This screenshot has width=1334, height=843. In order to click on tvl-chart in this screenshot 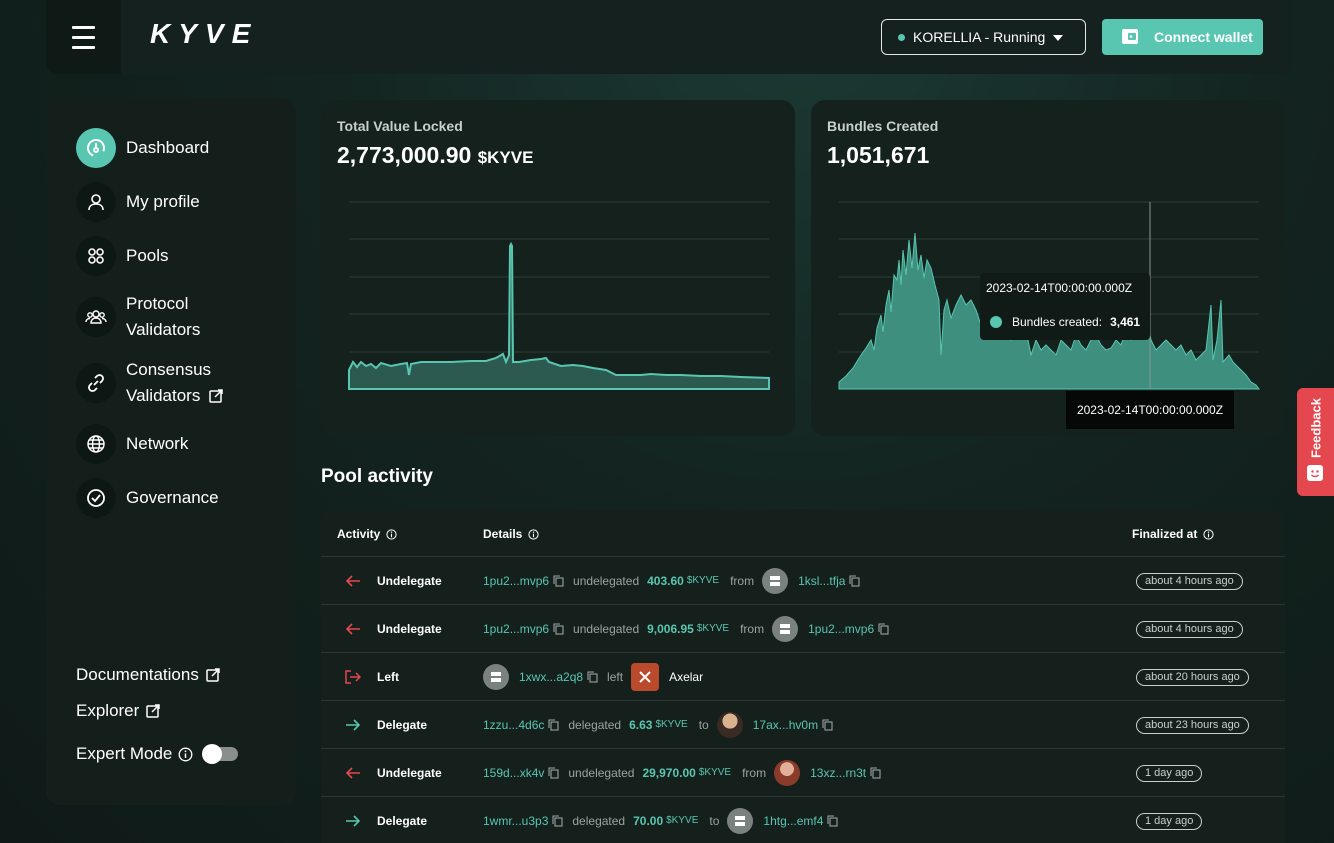, I will do `click(558, 268)`.